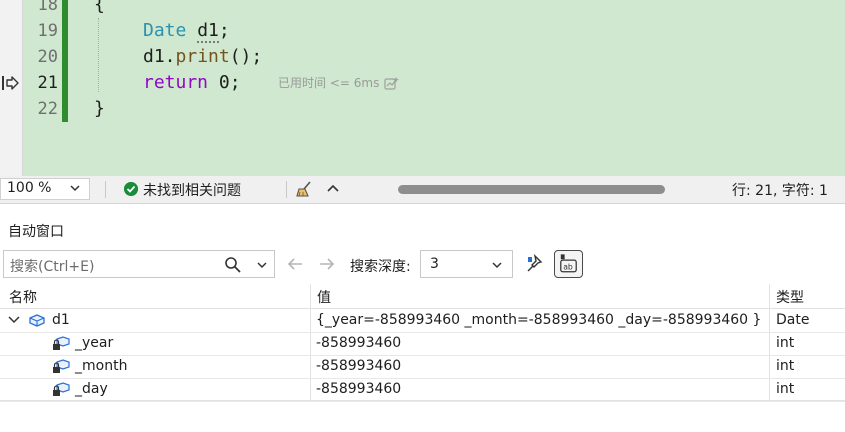 The image size is (845, 432). I want to click on line-number: 21, so click(47, 83).